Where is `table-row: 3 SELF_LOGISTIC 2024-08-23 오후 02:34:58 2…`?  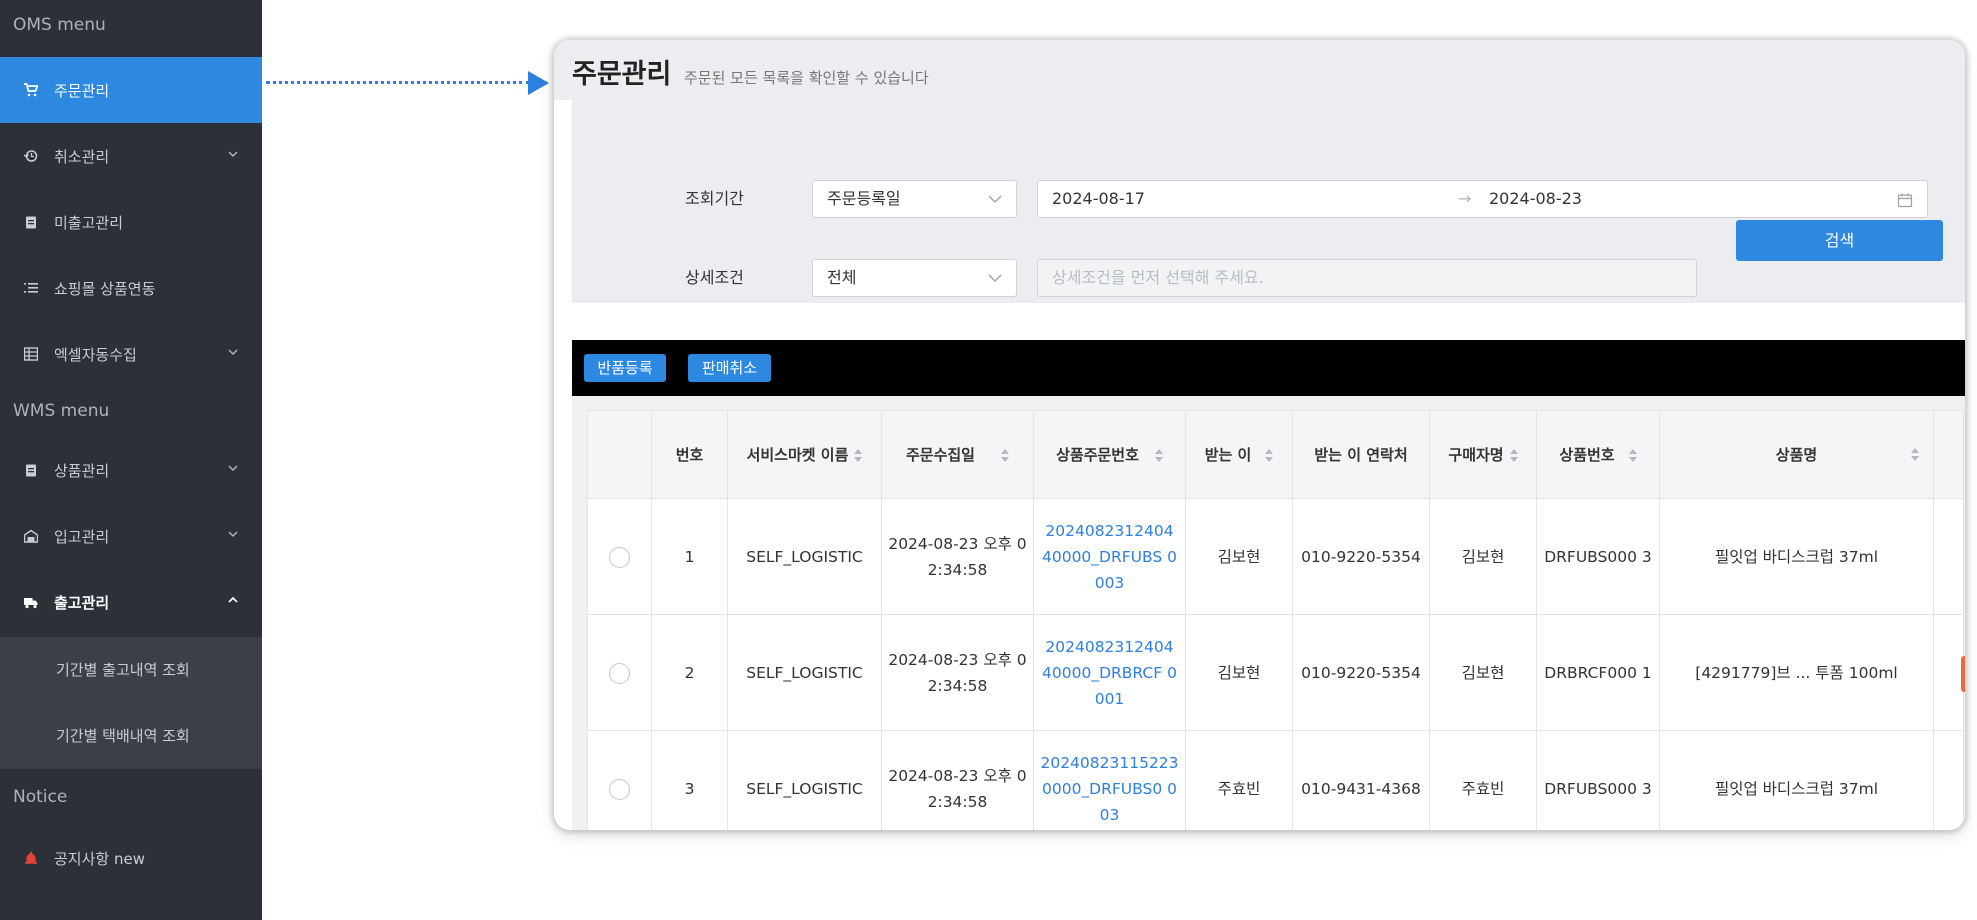 table-row: 3 SELF_LOGISTIC 2024-08-23 오후 02:34:58 2… is located at coordinates (1275, 780).